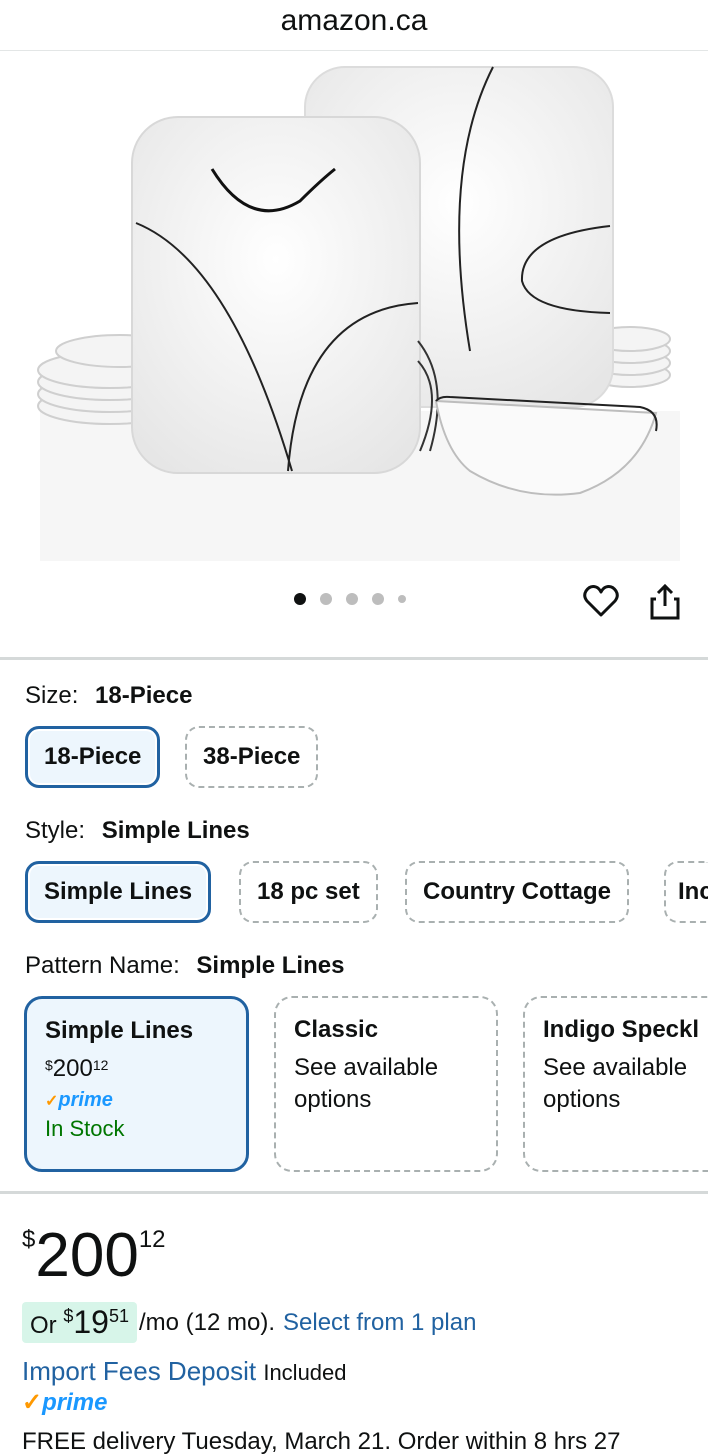 Image resolution: width=708 pixels, height=1456 pixels. I want to click on address-bar: amazon.ca, so click(354, 25).